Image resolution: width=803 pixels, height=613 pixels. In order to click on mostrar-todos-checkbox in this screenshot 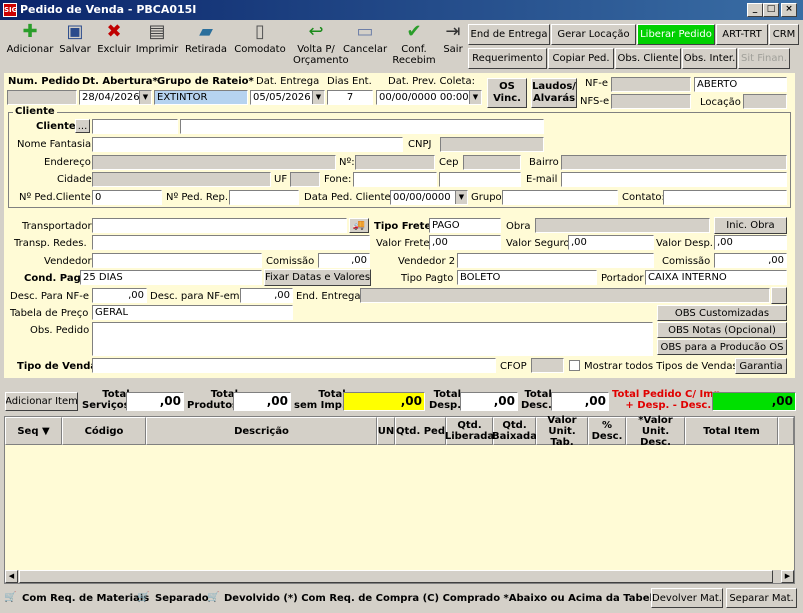, I will do `click(574, 365)`.